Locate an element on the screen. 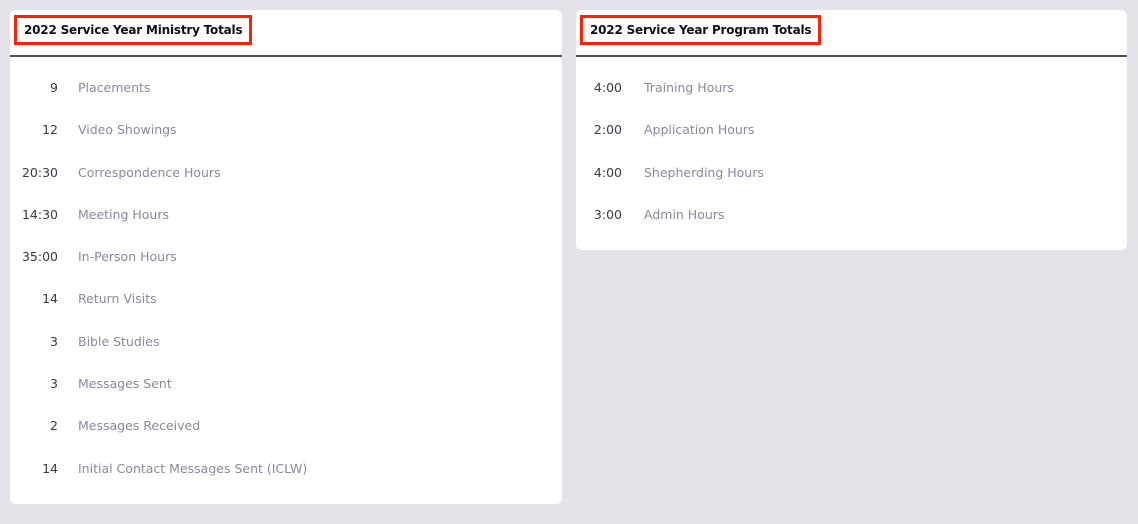 Image resolution: width=1138 pixels, height=524 pixels. program-totals-title: 2022 Service Year Program Totals is located at coordinates (701, 30).